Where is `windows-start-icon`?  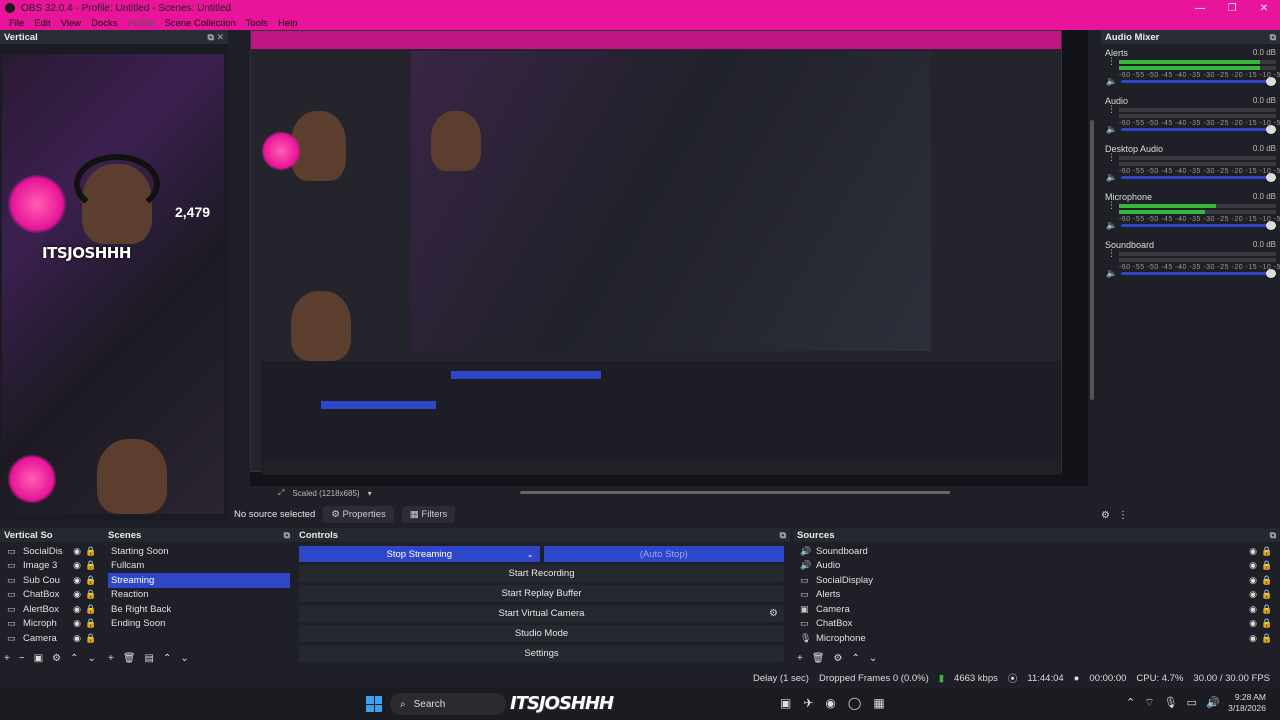
windows-start-icon is located at coordinates (374, 704).